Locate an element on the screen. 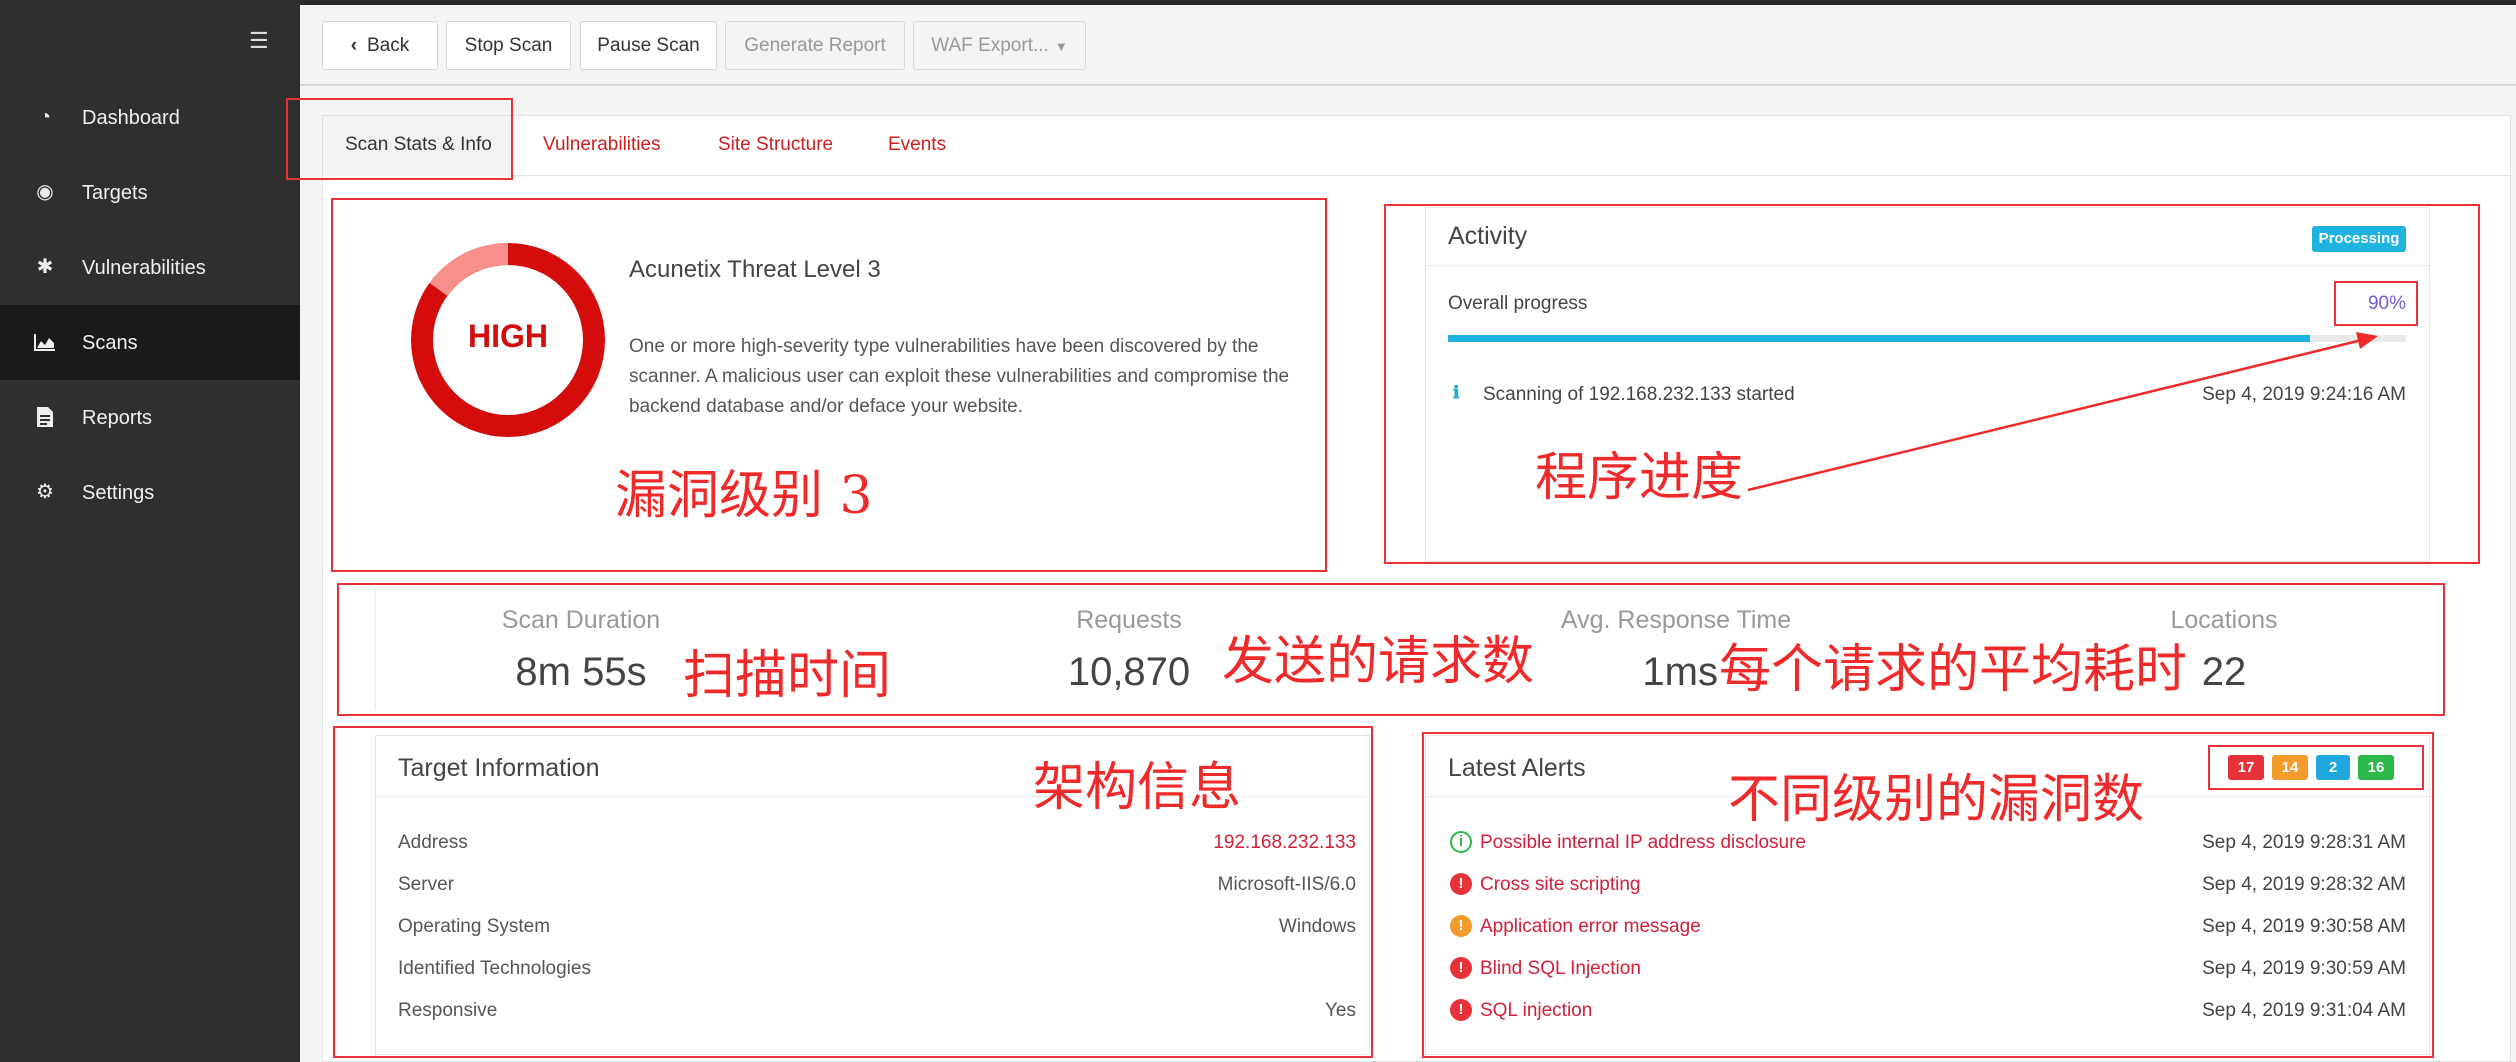  annotation-target: 架构信息 is located at coordinates (1137, 788).